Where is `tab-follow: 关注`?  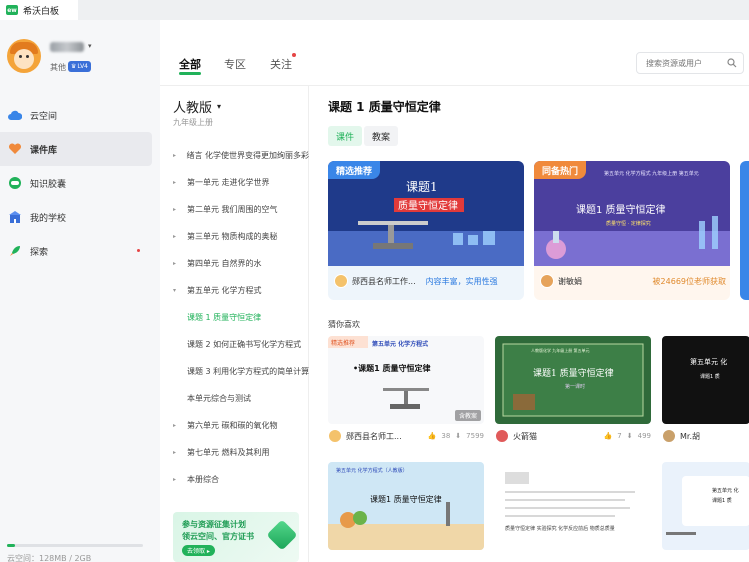 tab-follow: 关注 is located at coordinates (281, 64).